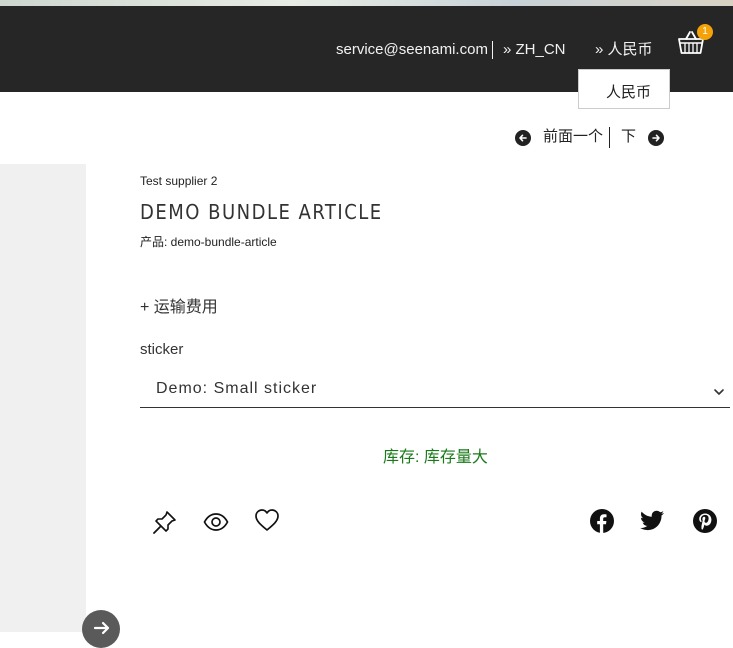  Describe the element at coordinates (523, 138) in the screenshot. I see `arrow-left-circle-icon` at that location.